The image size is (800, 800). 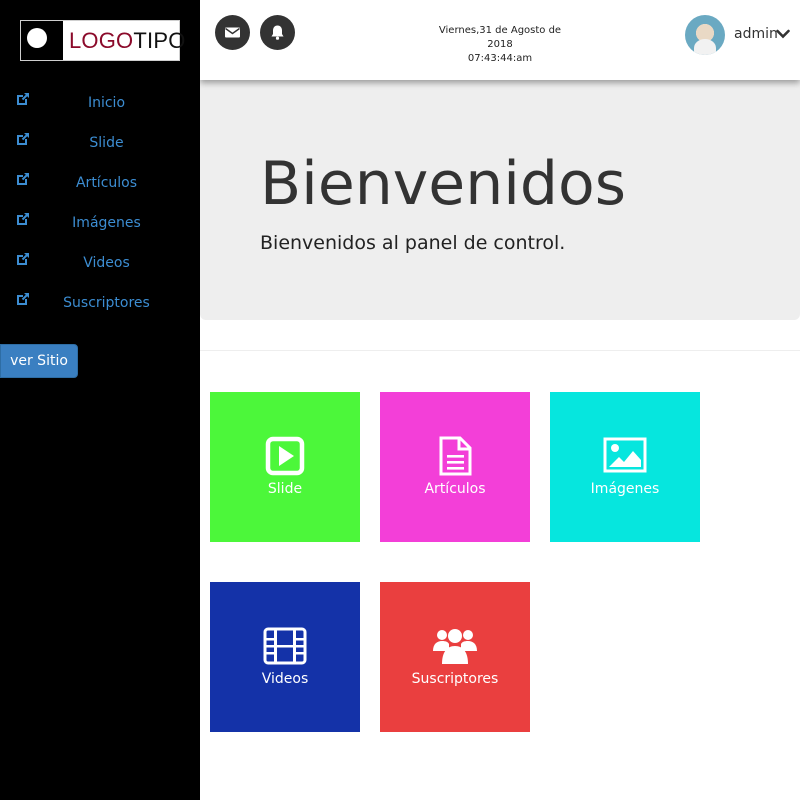 I want to click on date-time: Viernes,31 de Agosto de 2018 07:43:44:am, so click(x=500, y=45).